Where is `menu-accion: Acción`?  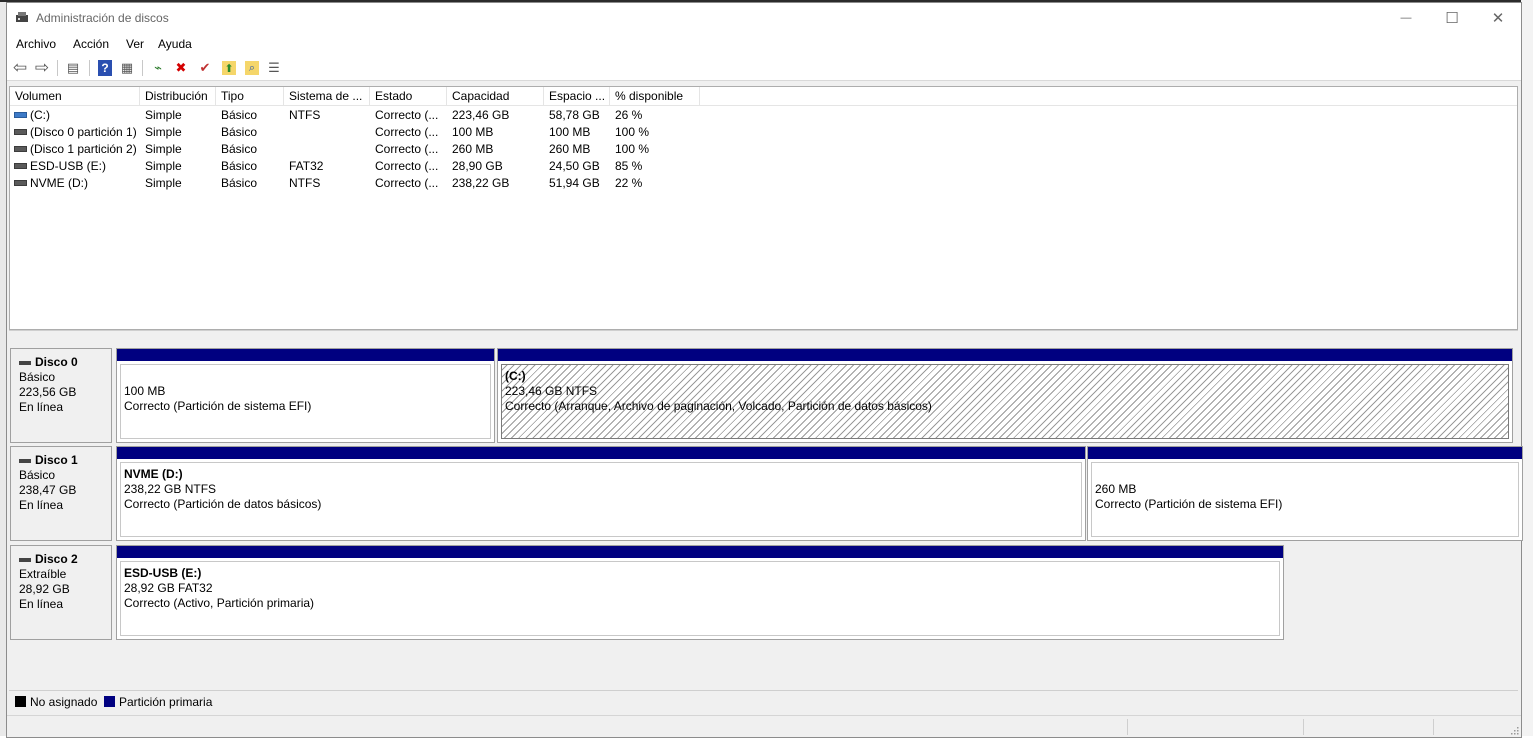
menu-accion: Acción is located at coordinates (91, 44).